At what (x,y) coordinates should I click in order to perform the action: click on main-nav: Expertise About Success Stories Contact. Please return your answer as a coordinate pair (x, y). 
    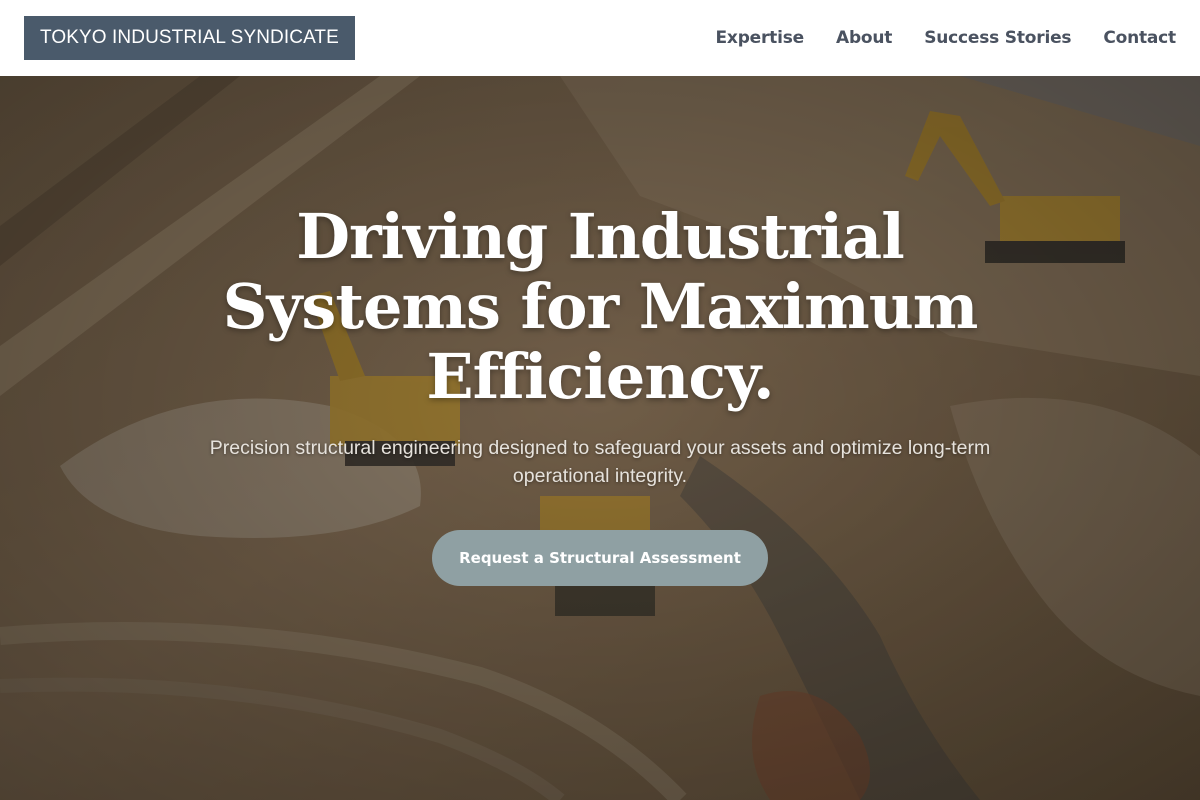
    Looking at the image, I should click on (946, 38).